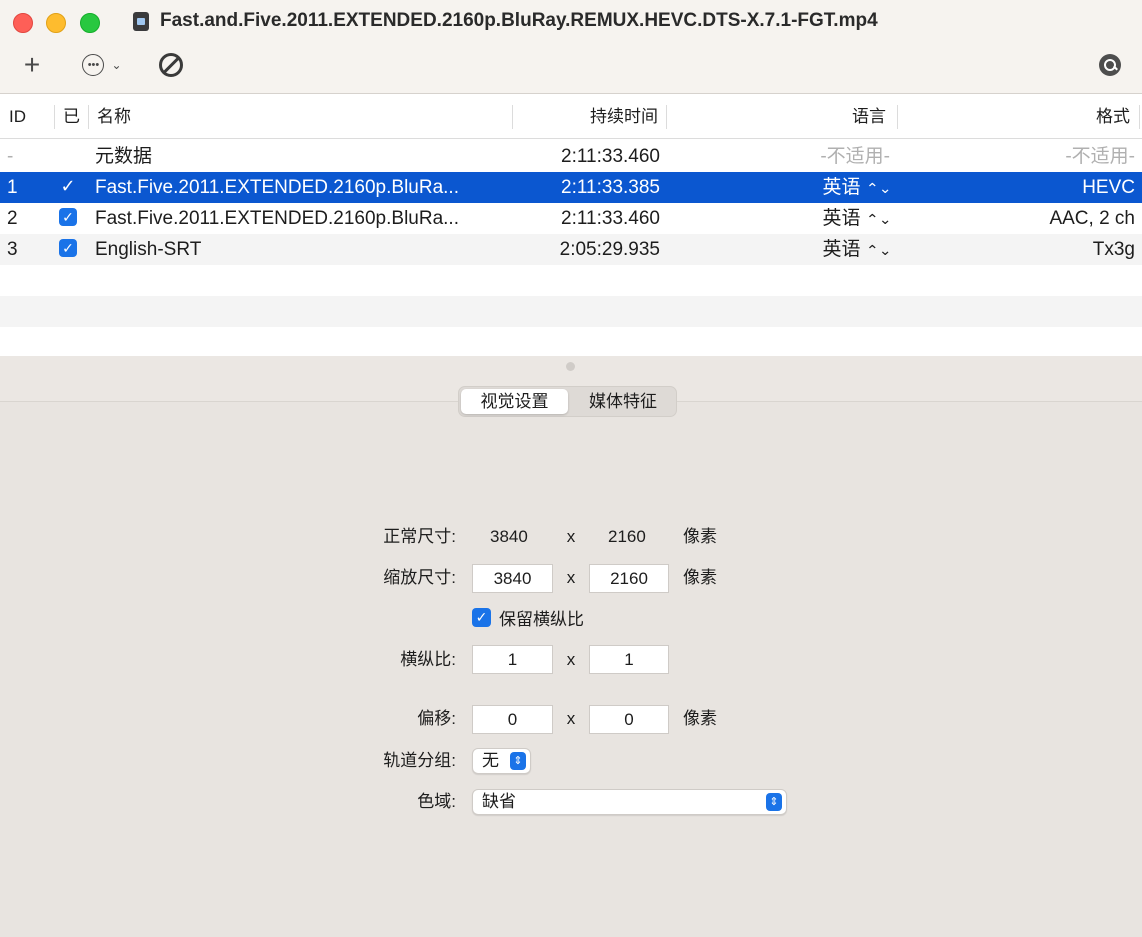  What do you see at coordinates (609, 249) in the screenshot?
I see `row-duration: 2:05:29.935` at bounding box center [609, 249].